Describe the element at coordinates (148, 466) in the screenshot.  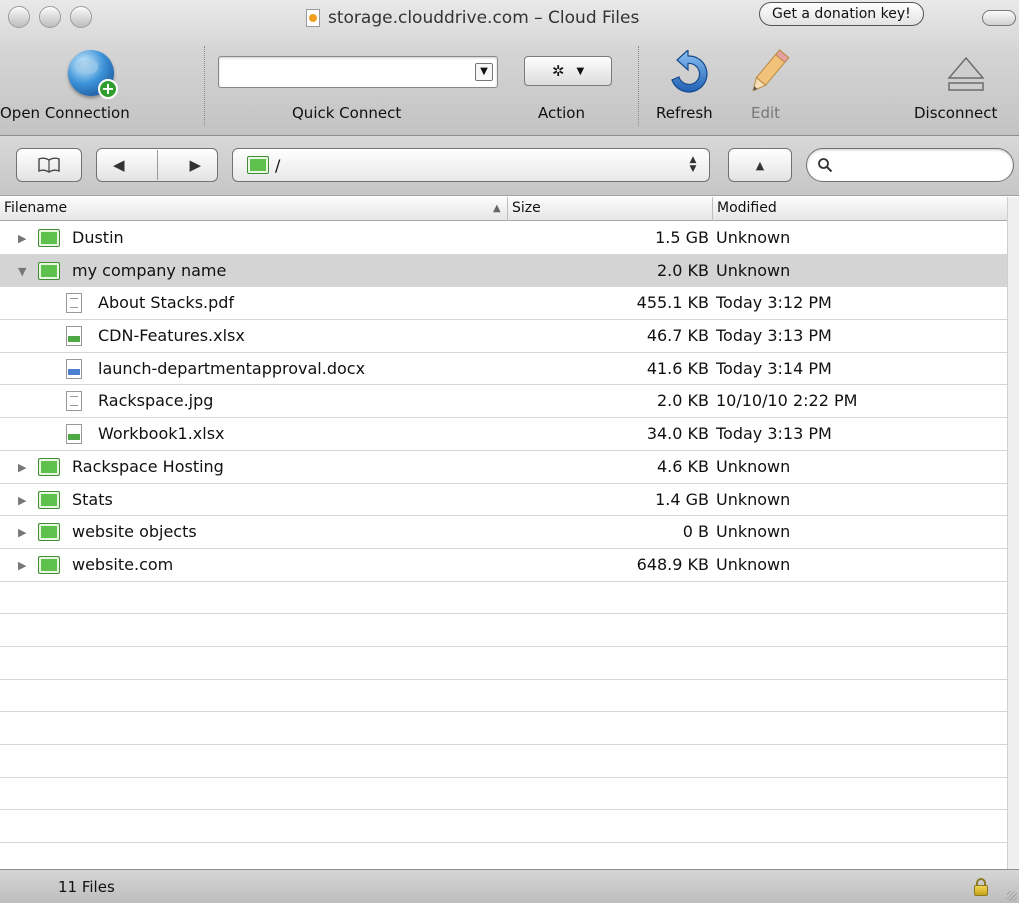
I see `row-filename: Rackspace Hosting` at that location.